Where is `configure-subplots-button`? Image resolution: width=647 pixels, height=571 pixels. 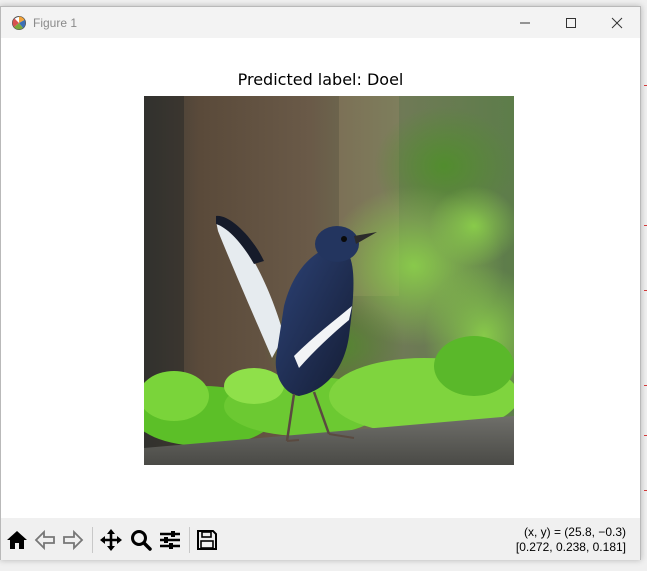 configure-subplots-button is located at coordinates (170, 540).